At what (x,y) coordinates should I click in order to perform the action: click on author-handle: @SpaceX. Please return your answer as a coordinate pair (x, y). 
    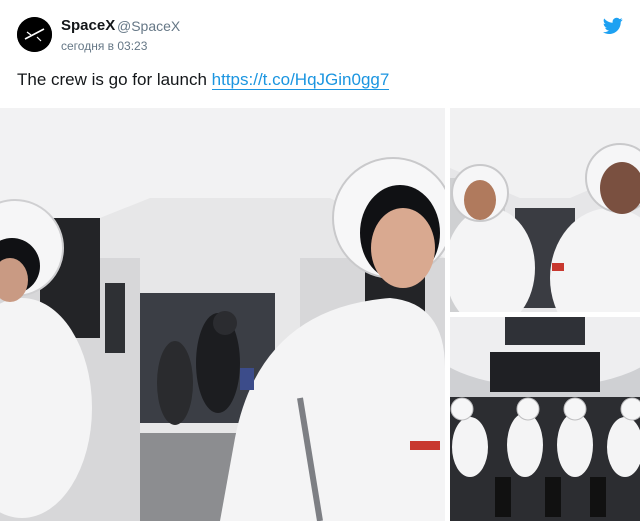
    Looking at the image, I should click on (148, 26).